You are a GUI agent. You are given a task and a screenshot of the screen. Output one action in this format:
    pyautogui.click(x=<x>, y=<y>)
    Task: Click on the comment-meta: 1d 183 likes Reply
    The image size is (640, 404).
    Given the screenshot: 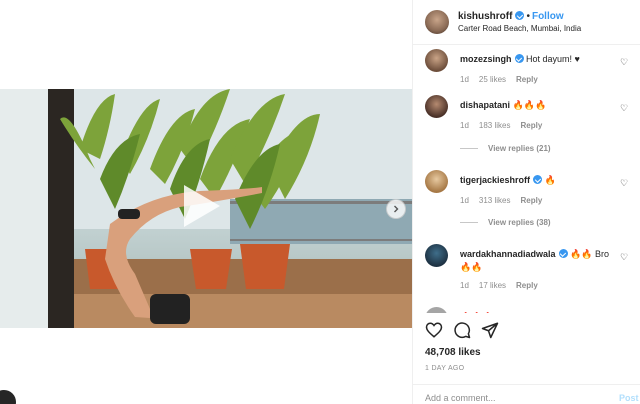 What is the action you would take?
    pyautogui.click(x=506, y=125)
    